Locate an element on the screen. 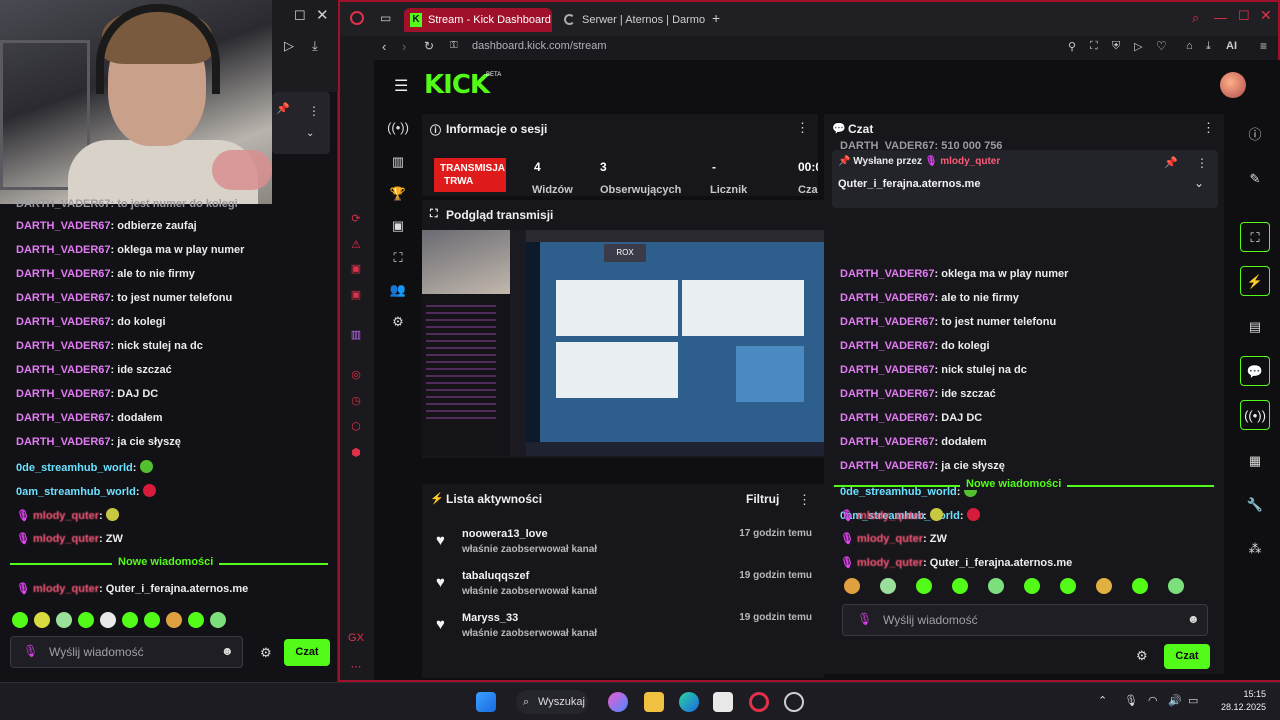  filter-button: Filtruj is located at coordinates (762, 499).